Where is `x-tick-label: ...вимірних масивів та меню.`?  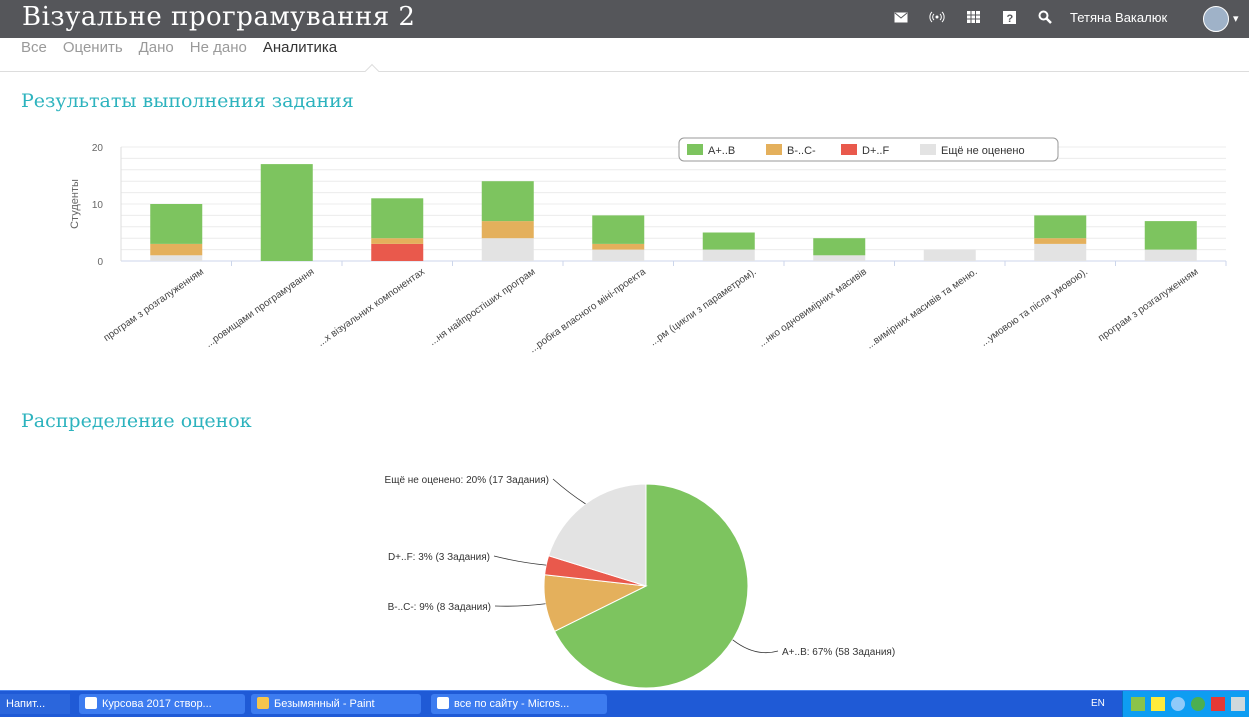 x-tick-label: ...вимірних масивів та меню. is located at coordinates (922, 308).